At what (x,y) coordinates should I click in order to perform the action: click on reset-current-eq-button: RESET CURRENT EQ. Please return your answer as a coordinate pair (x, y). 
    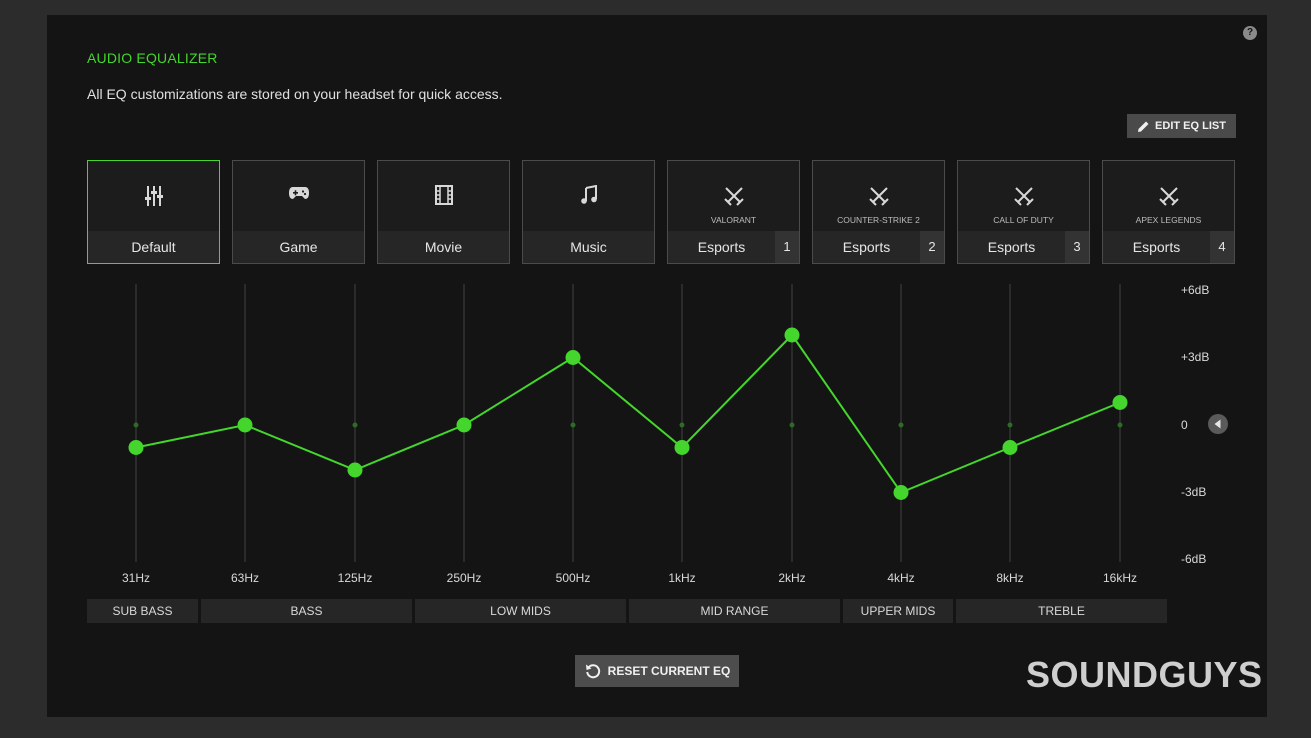
    Looking at the image, I should click on (657, 671).